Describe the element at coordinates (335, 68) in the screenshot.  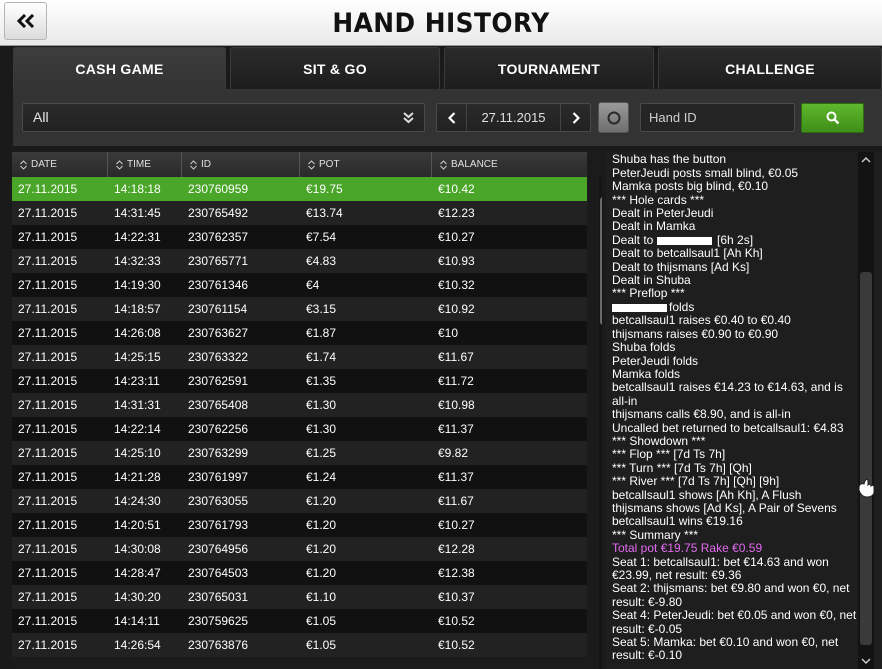
I see `tab-sit-and-go: SIT & GO` at that location.